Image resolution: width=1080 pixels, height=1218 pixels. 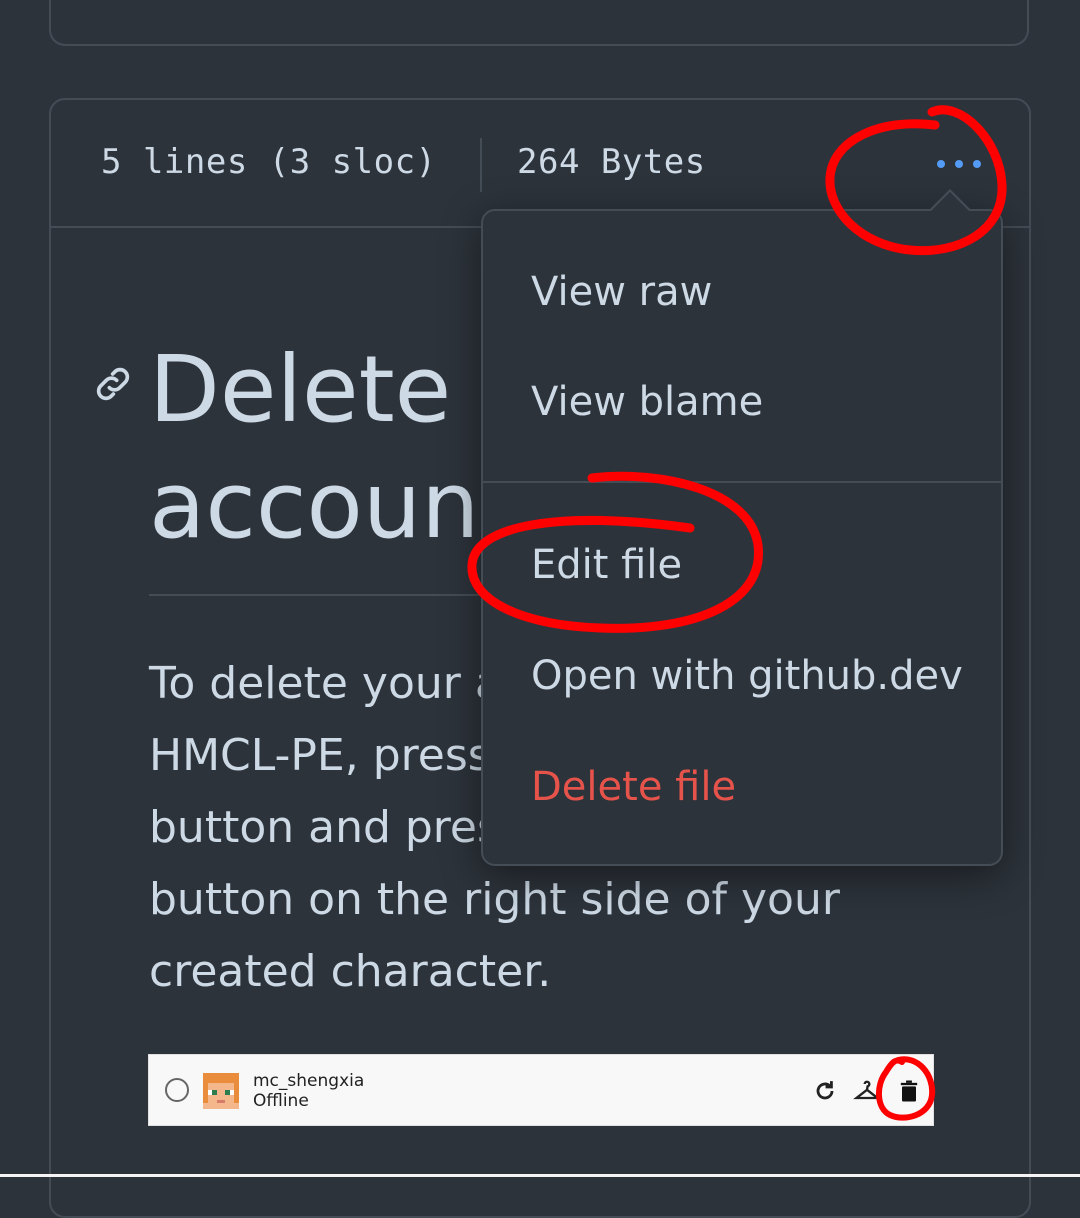 What do you see at coordinates (867, 1090) in the screenshot?
I see `hanger-icon` at bounding box center [867, 1090].